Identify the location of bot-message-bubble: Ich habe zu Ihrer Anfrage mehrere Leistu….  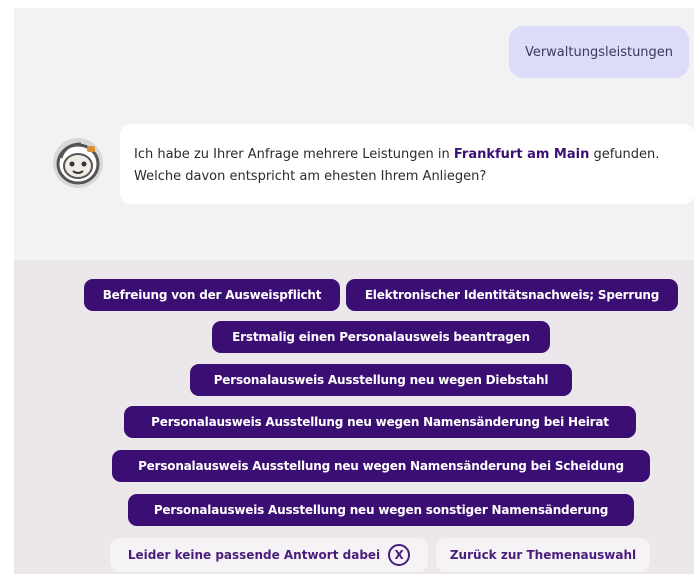
(407, 164).